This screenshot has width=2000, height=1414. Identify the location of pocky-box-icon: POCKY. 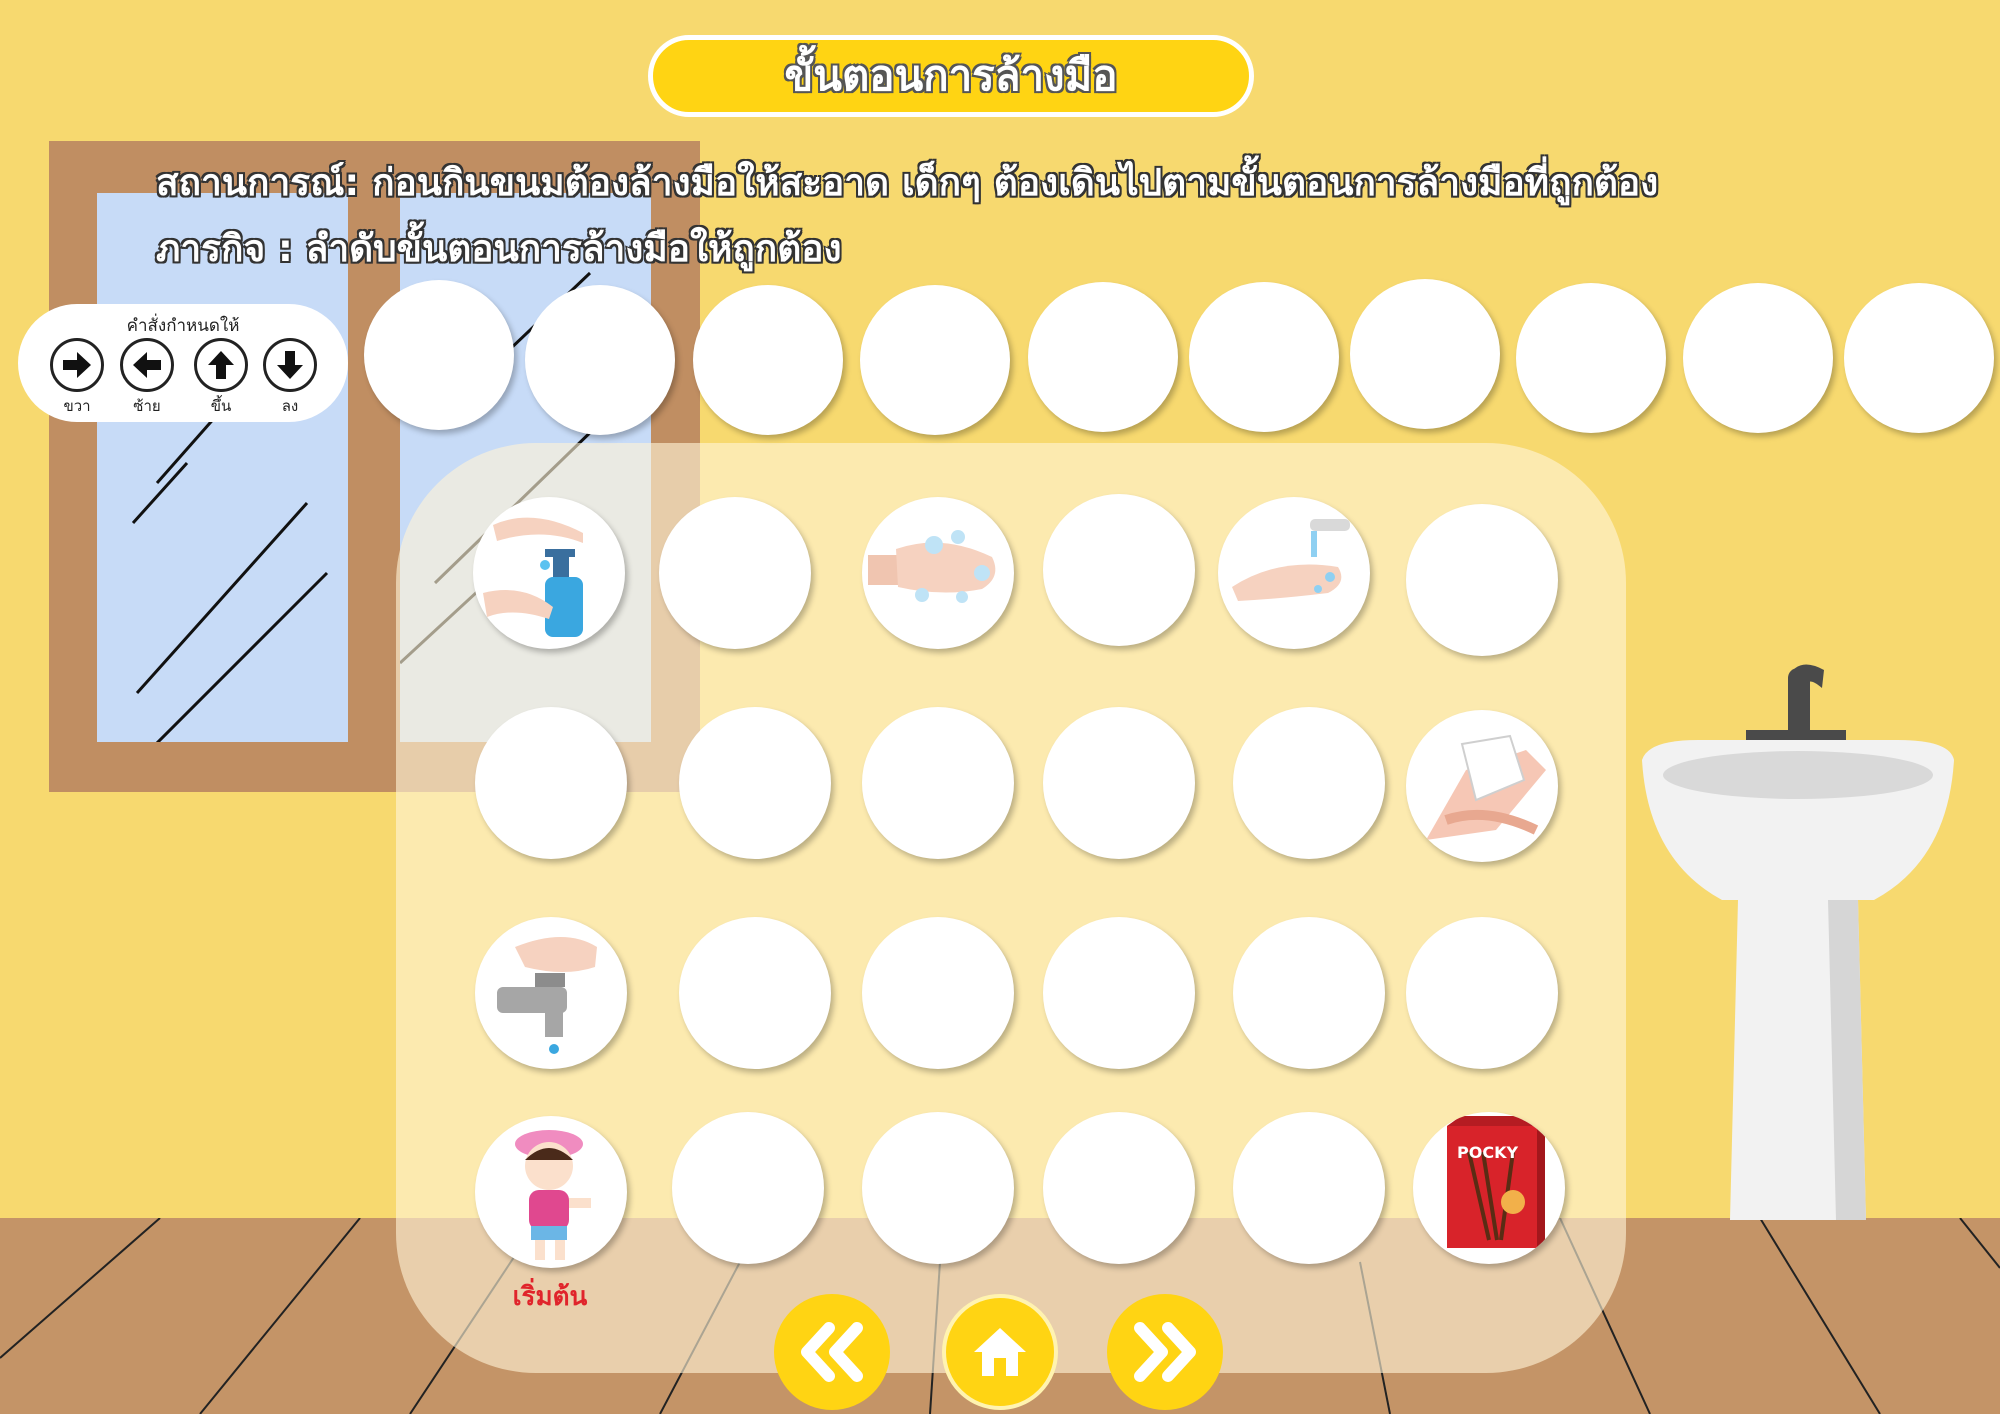
(1496, 1182).